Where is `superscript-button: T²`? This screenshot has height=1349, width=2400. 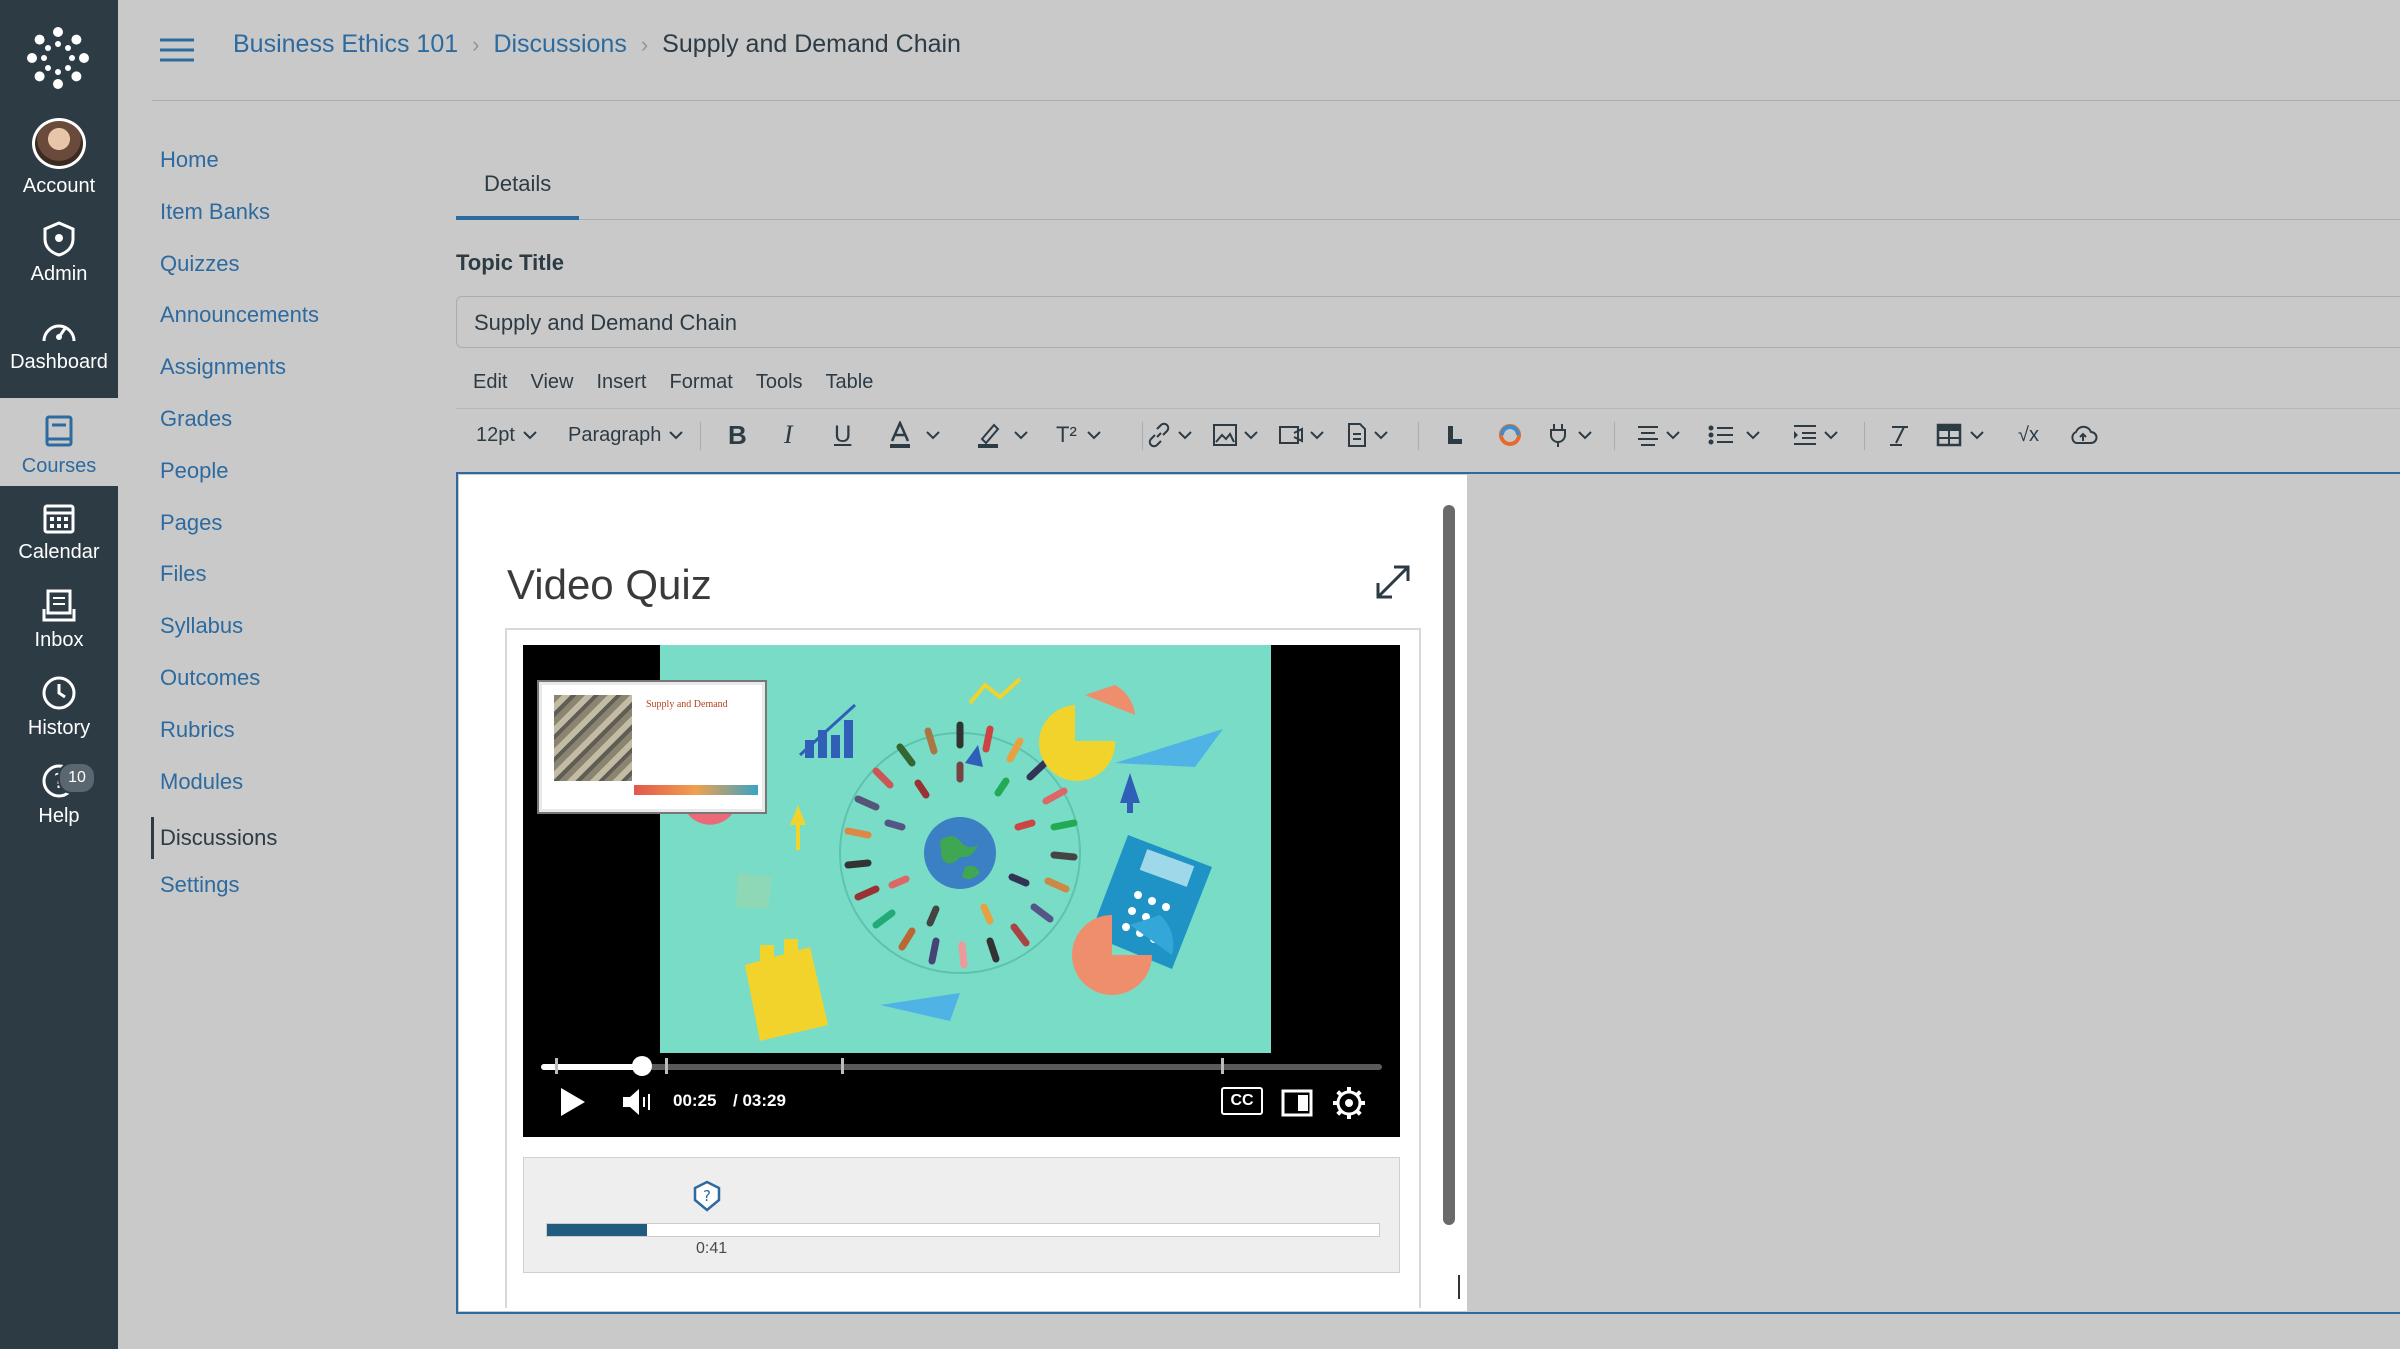
superscript-button: T² is located at coordinates (1078, 435).